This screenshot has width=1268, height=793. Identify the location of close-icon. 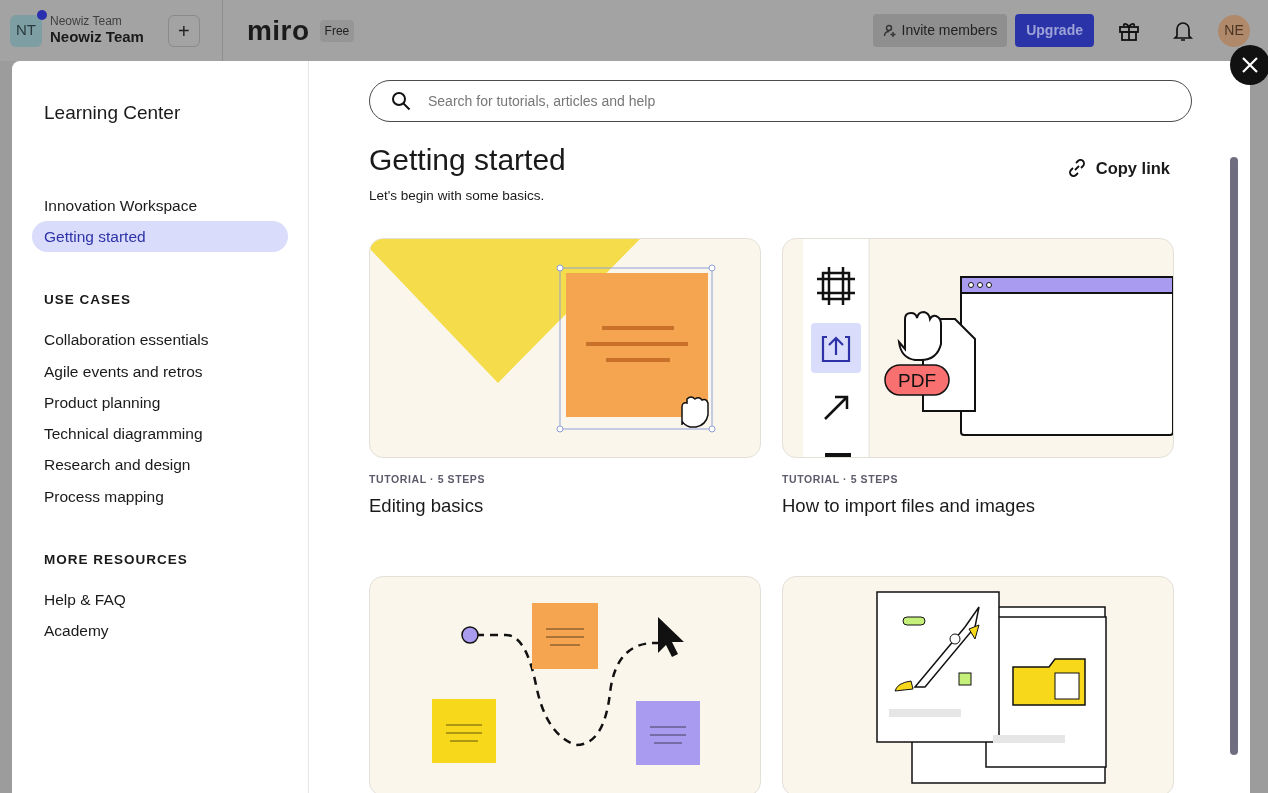
(1250, 65).